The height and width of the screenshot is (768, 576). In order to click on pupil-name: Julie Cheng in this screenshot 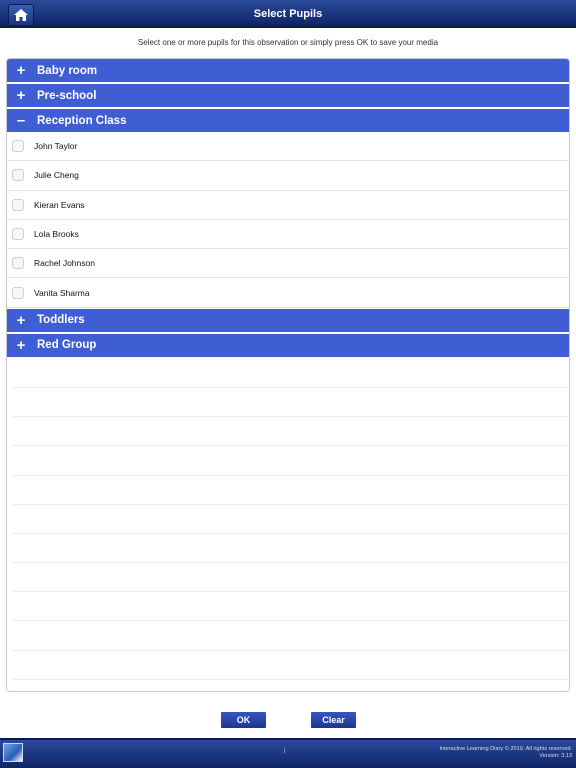, I will do `click(56, 175)`.